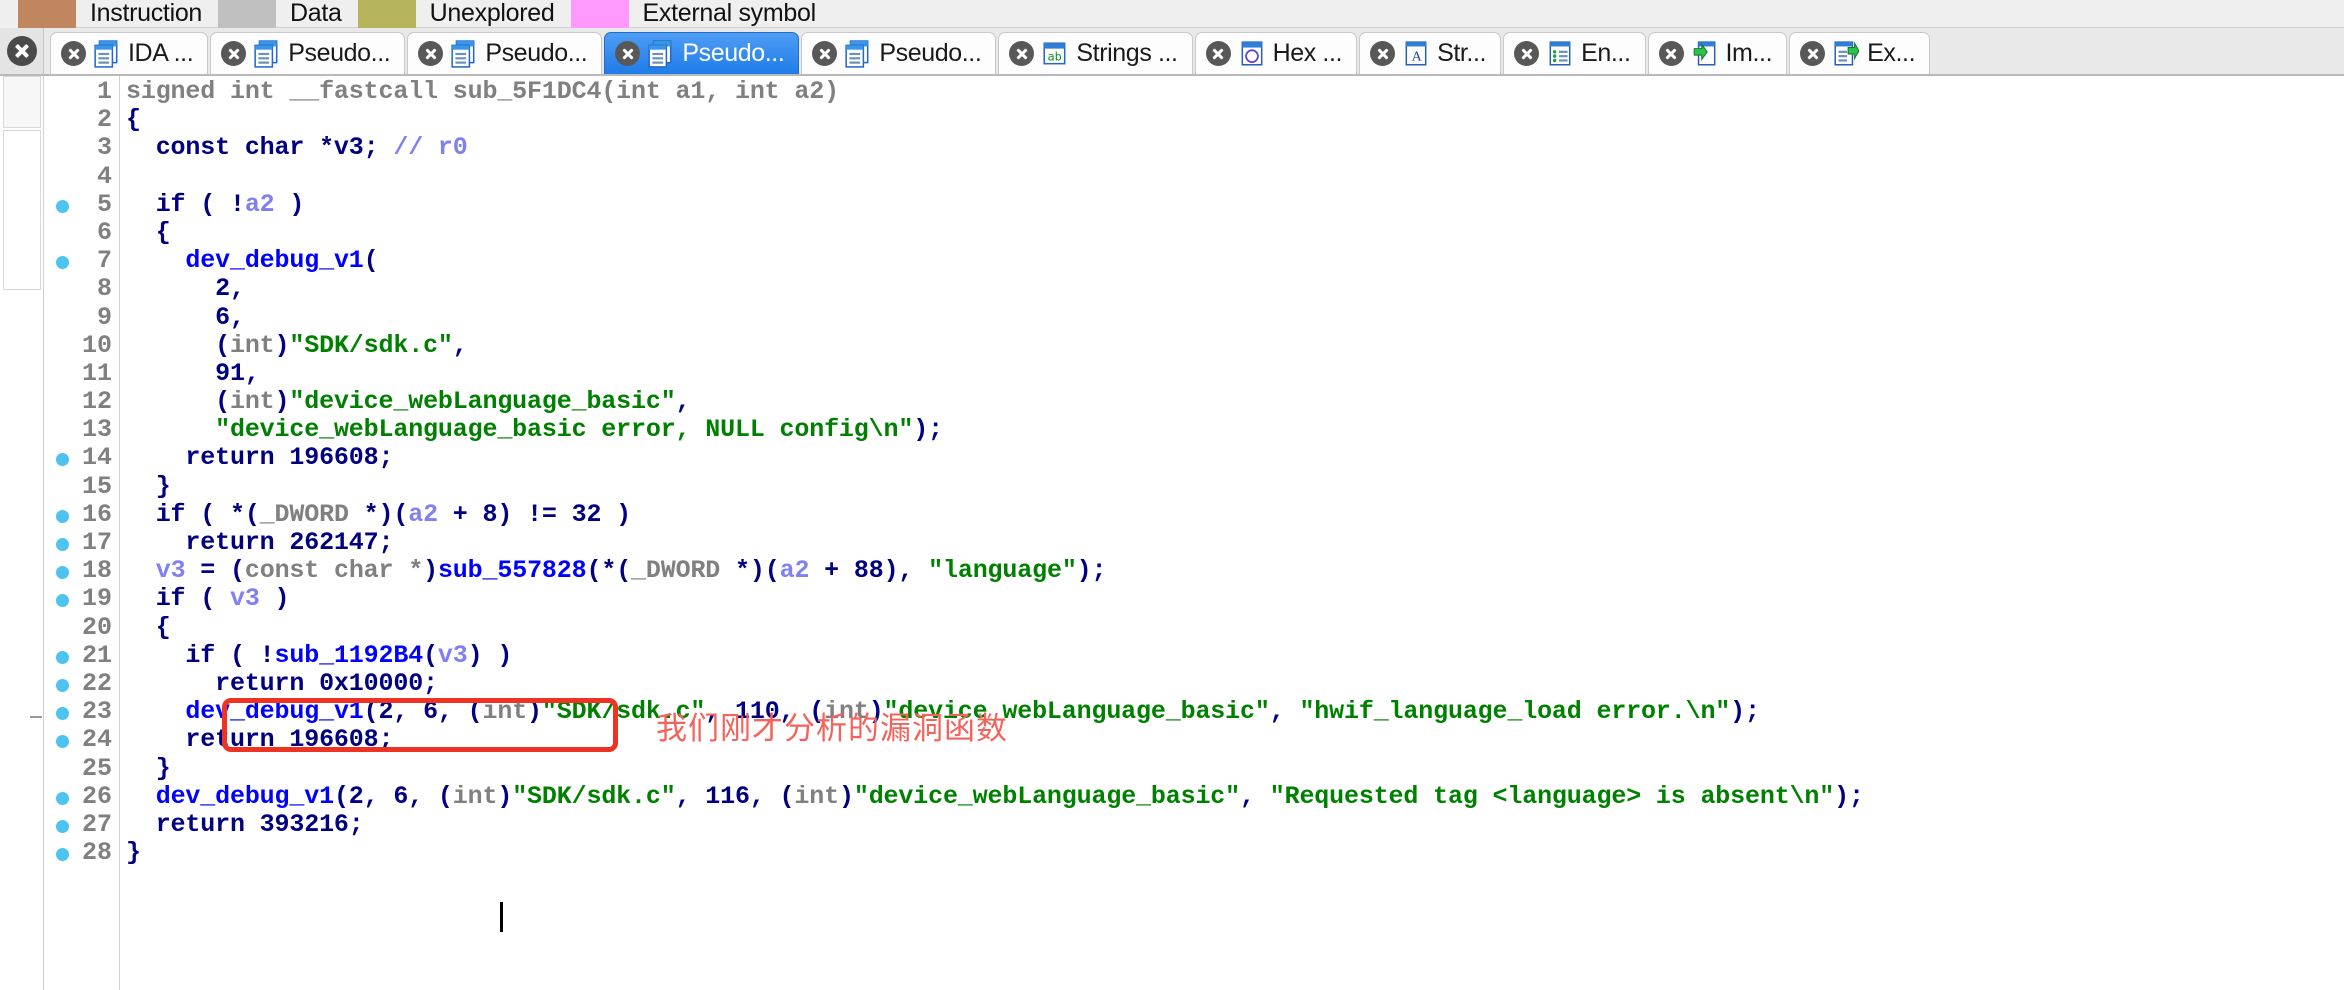 The image size is (2344, 990). I want to click on rail-panel-top, so click(22, 102).